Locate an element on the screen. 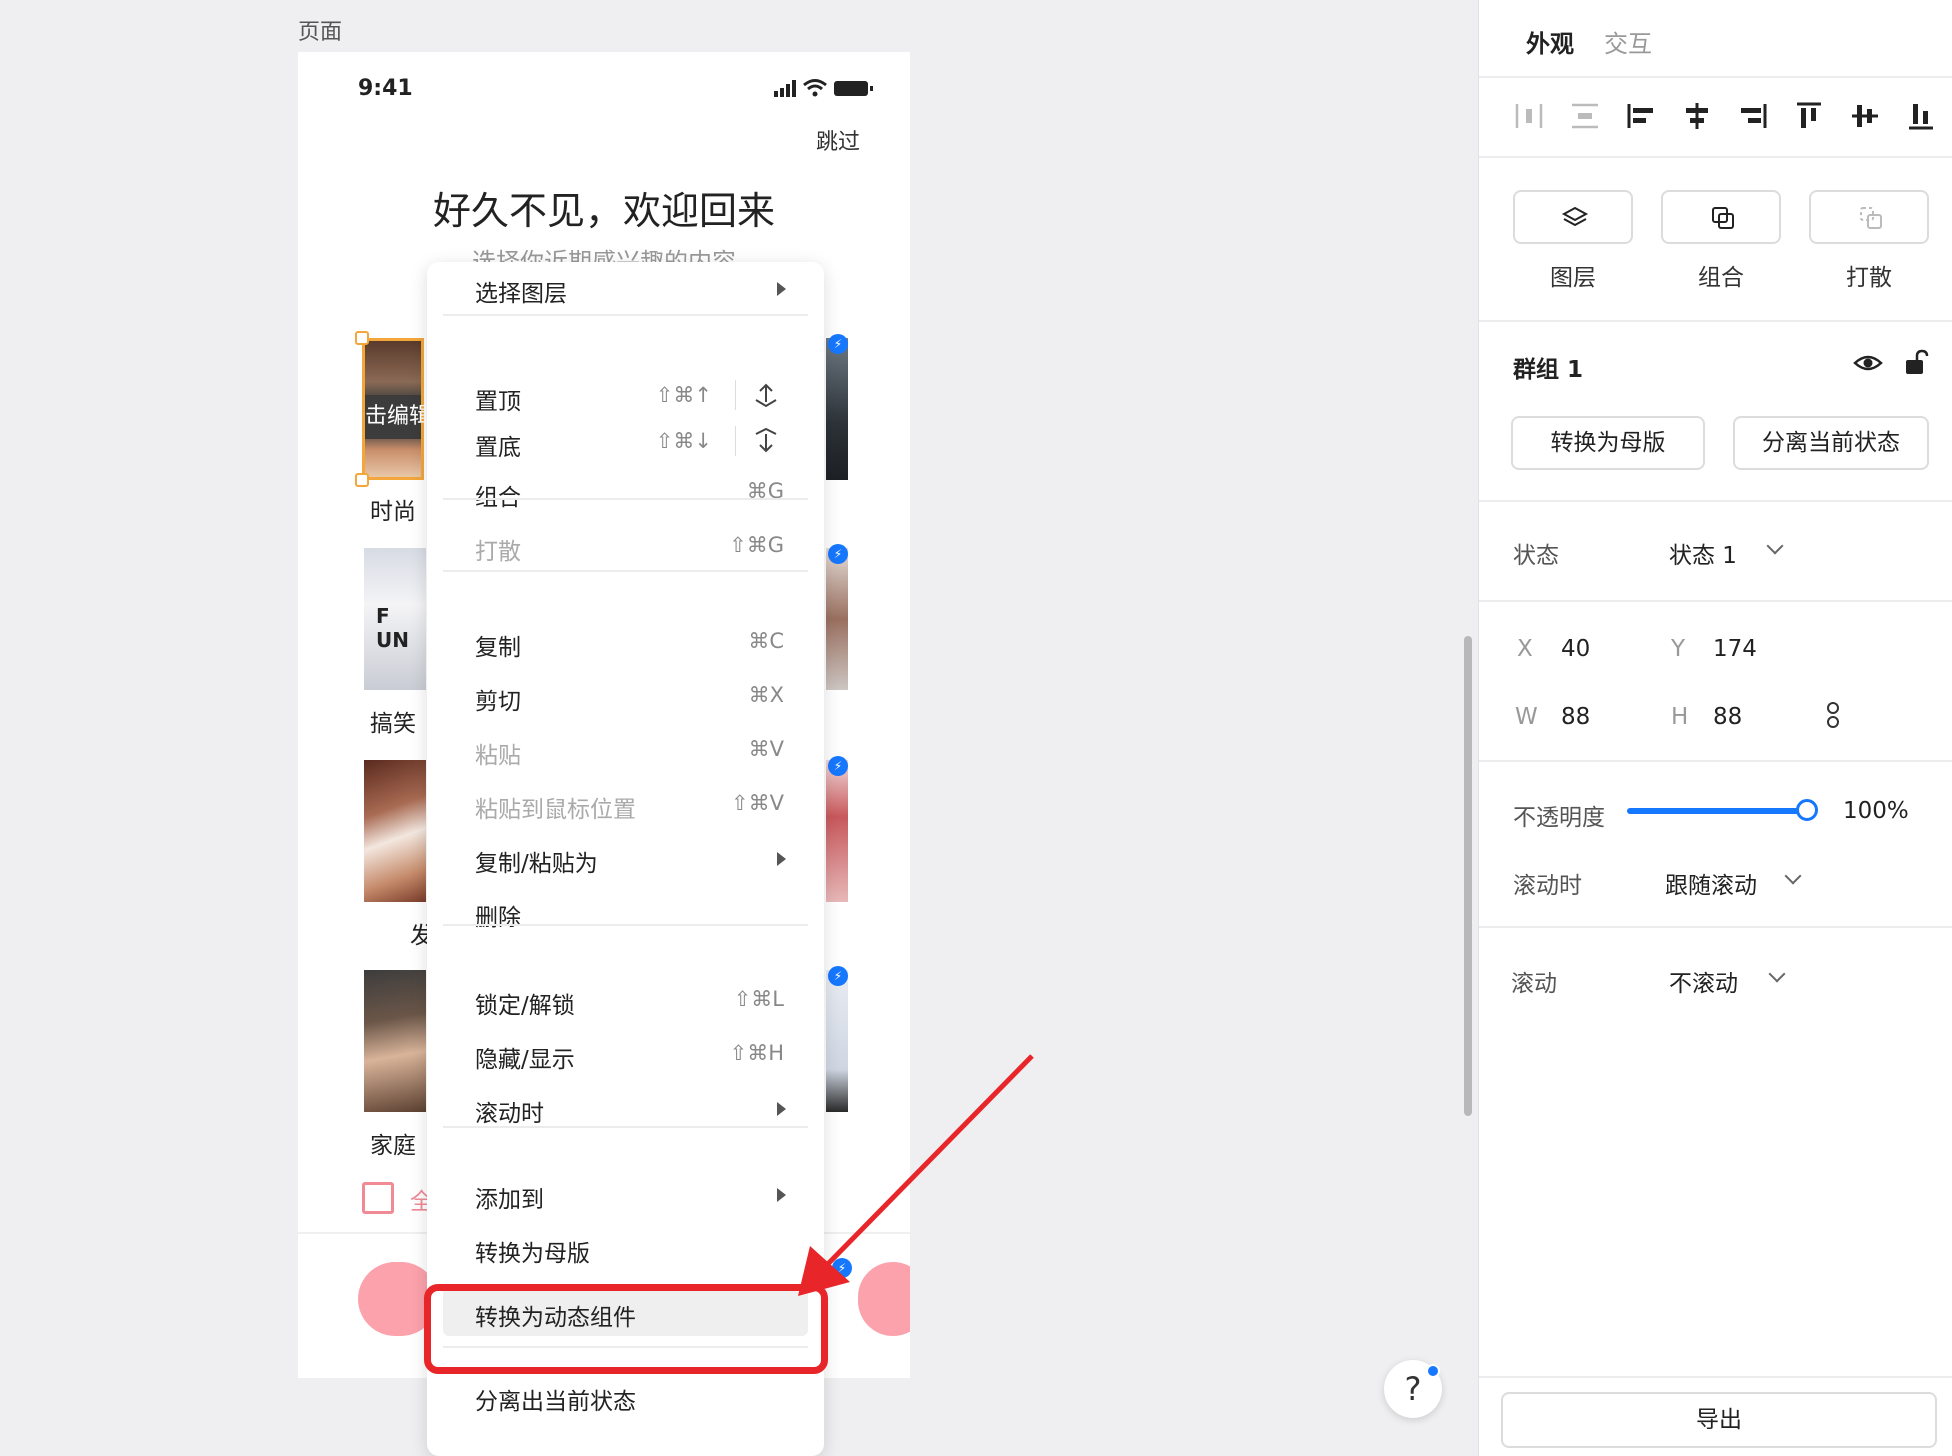 This screenshot has width=1952, height=1456. resize-handle-tl is located at coordinates (362, 338).